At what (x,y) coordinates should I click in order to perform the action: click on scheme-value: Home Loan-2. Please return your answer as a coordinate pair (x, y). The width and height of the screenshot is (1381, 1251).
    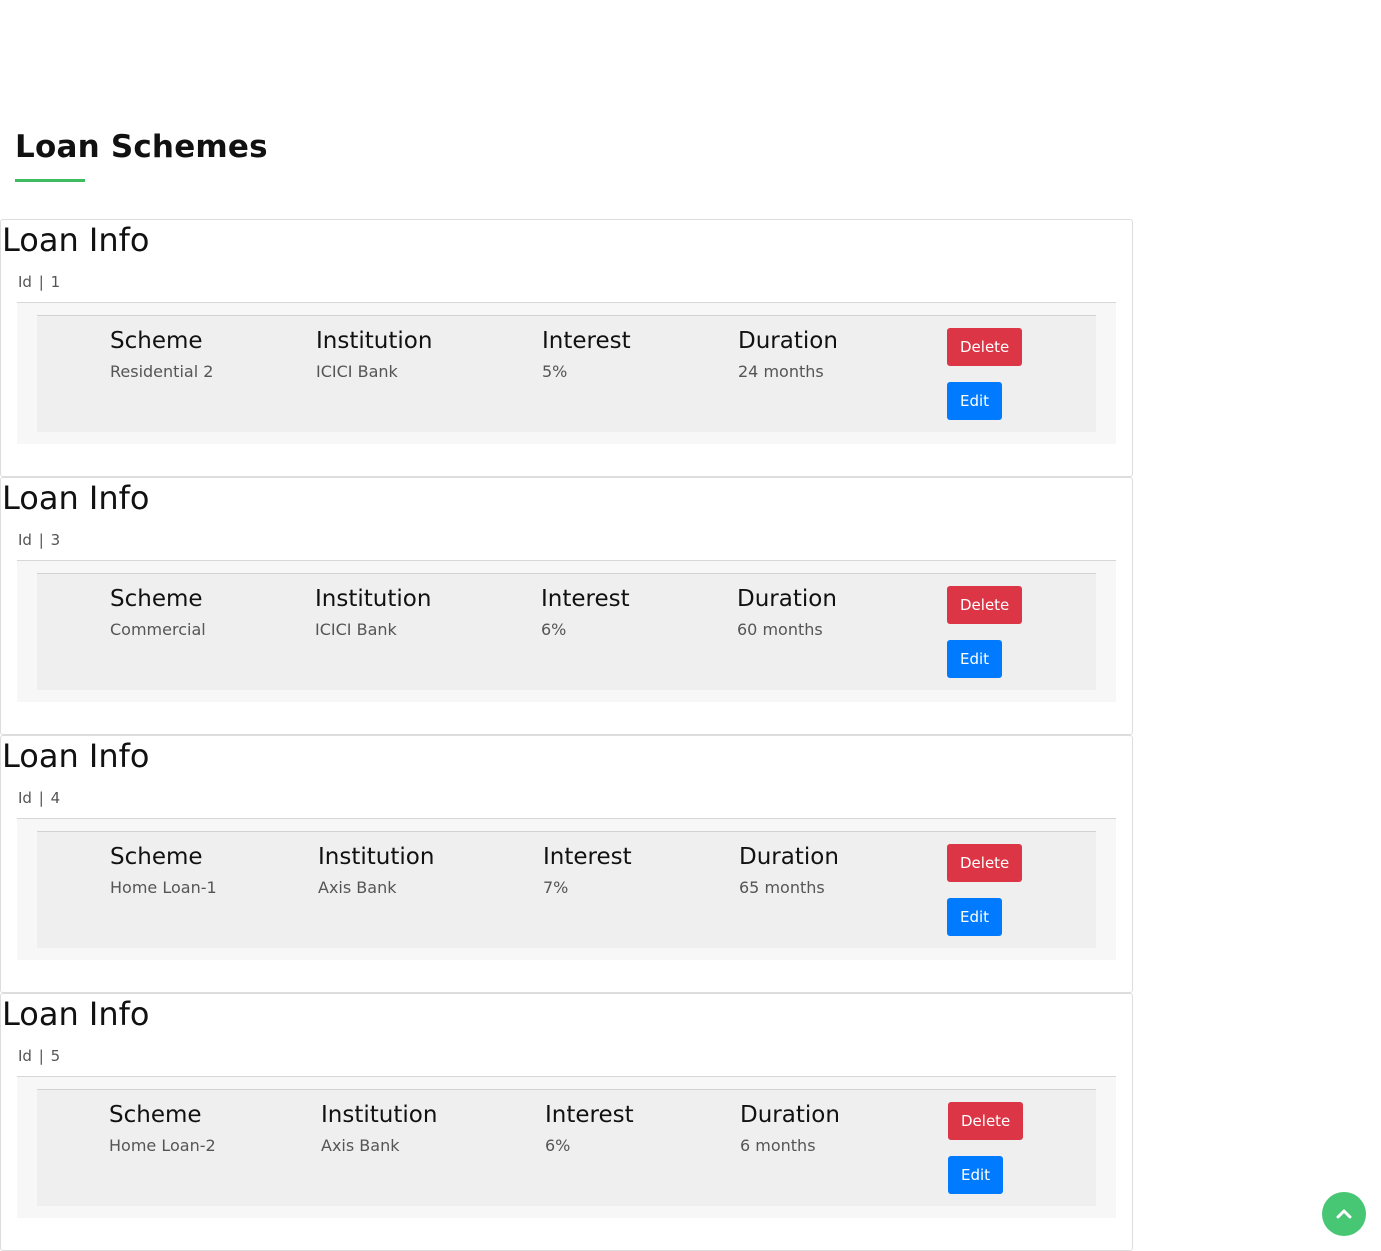
    Looking at the image, I should click on (162, 1145).